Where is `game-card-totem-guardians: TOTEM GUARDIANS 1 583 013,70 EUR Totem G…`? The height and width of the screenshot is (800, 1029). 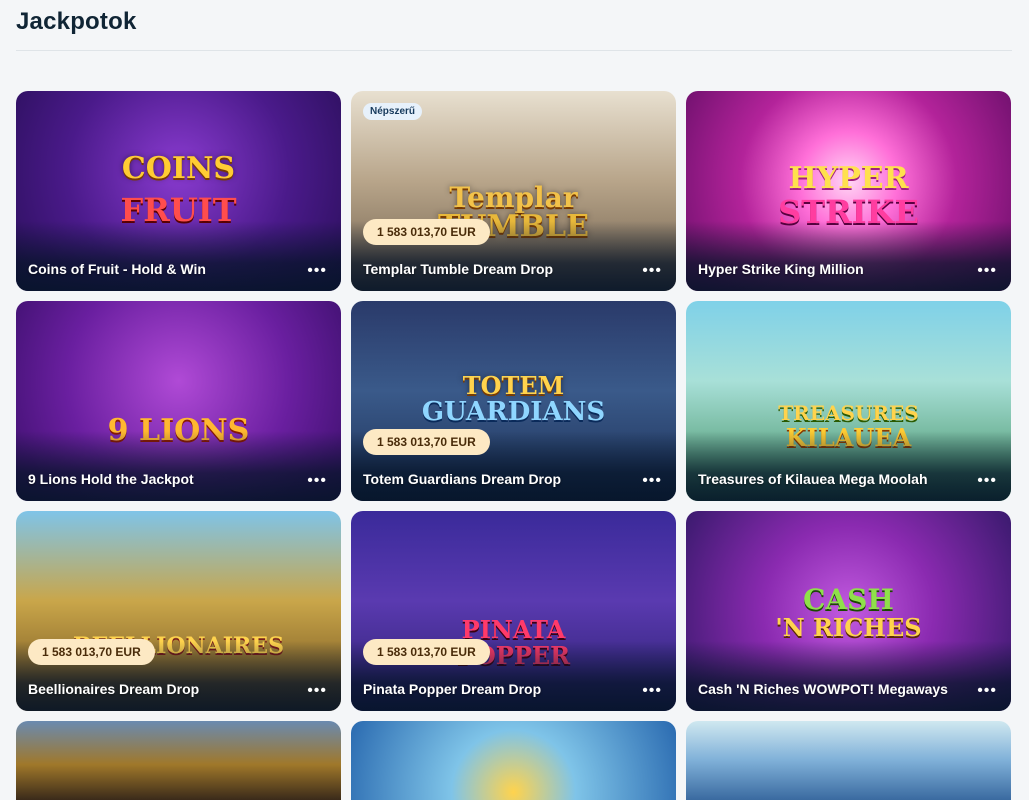 game-card-totem-guardians: TOTEM GUARDIANS 1 583 013,70 EUR Totem G… is located at coordinates (513, 401).